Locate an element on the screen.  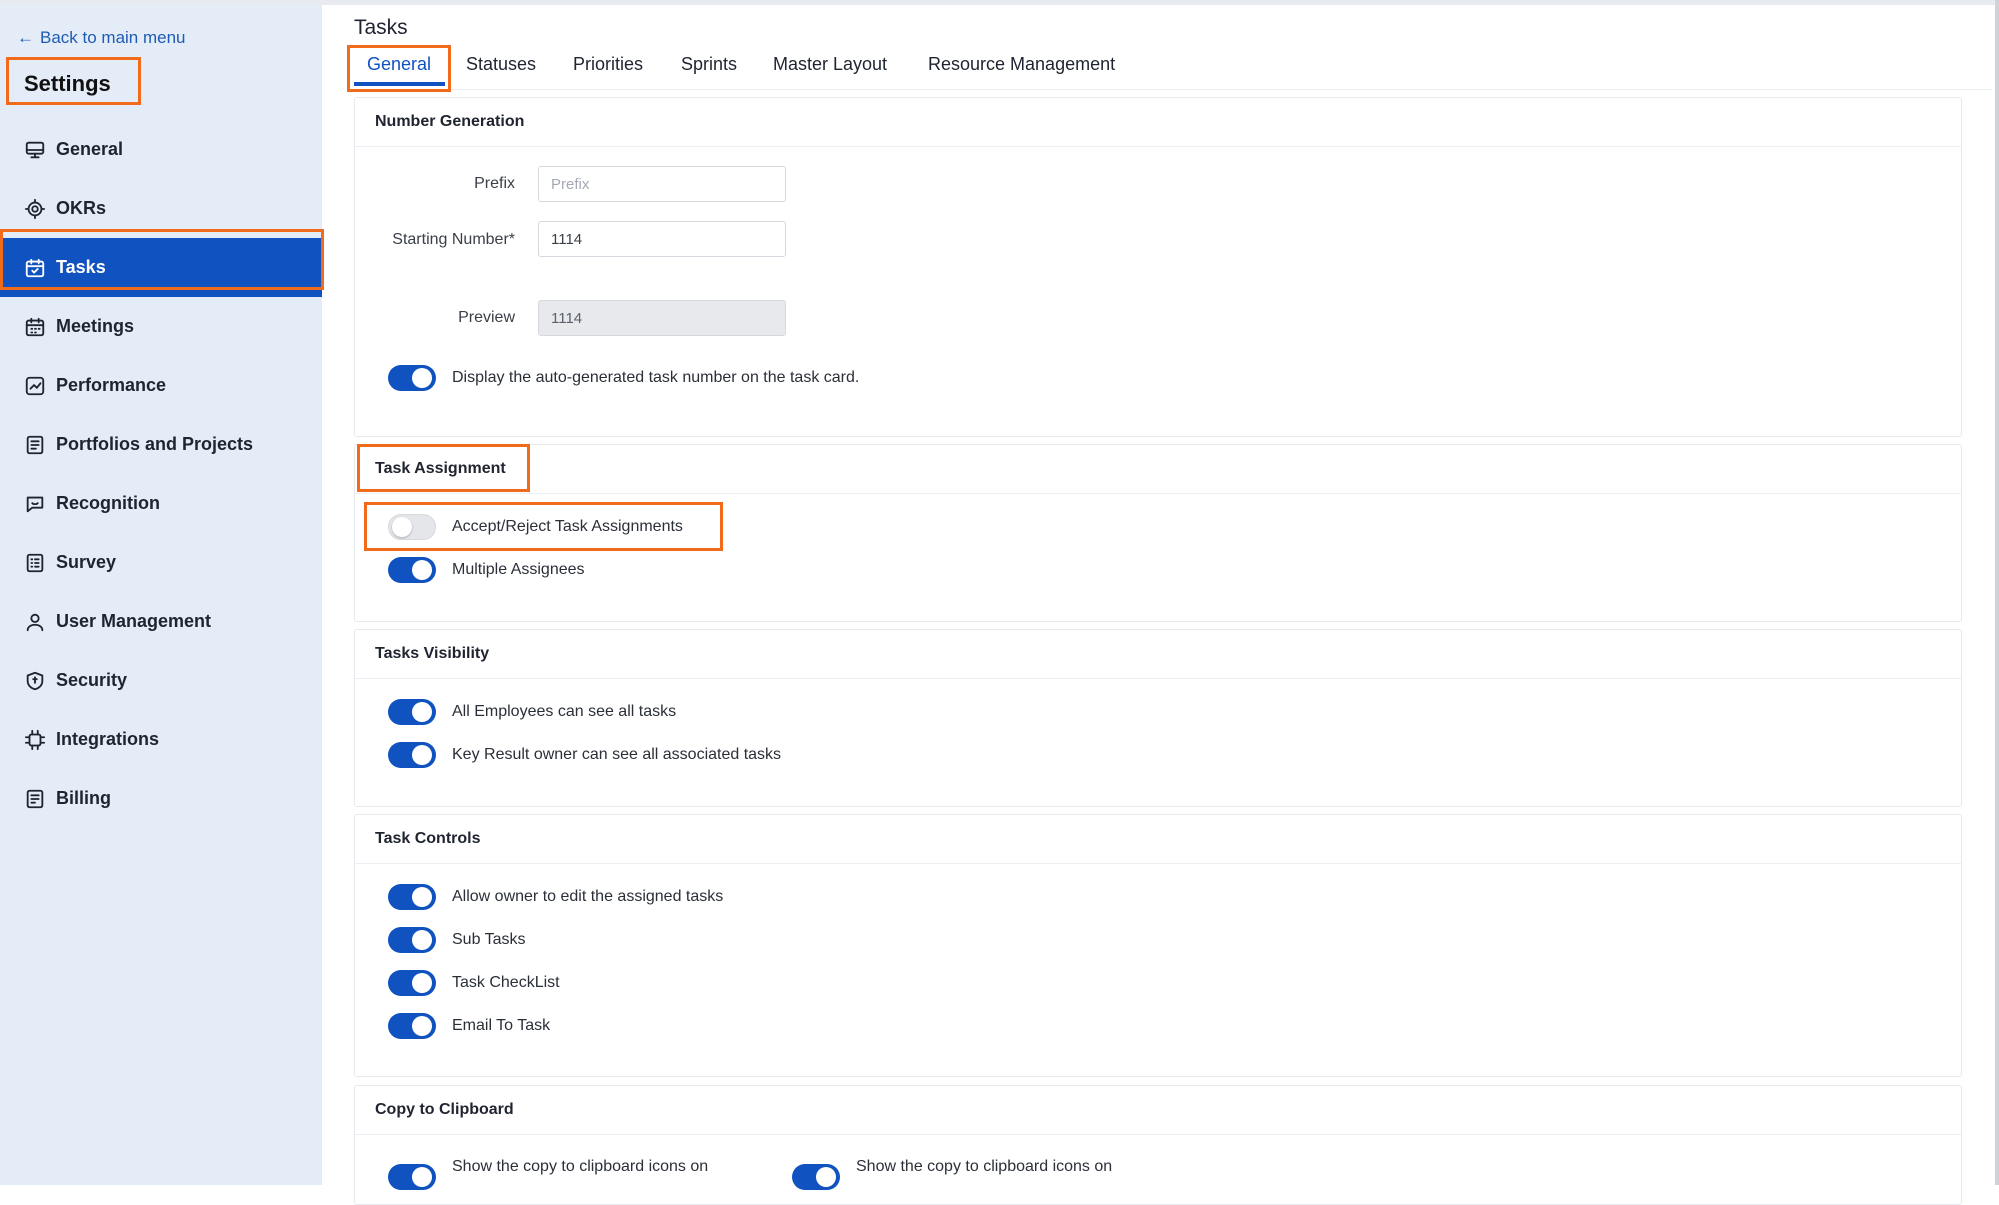
user-icon is located at coordinates (35, 622).